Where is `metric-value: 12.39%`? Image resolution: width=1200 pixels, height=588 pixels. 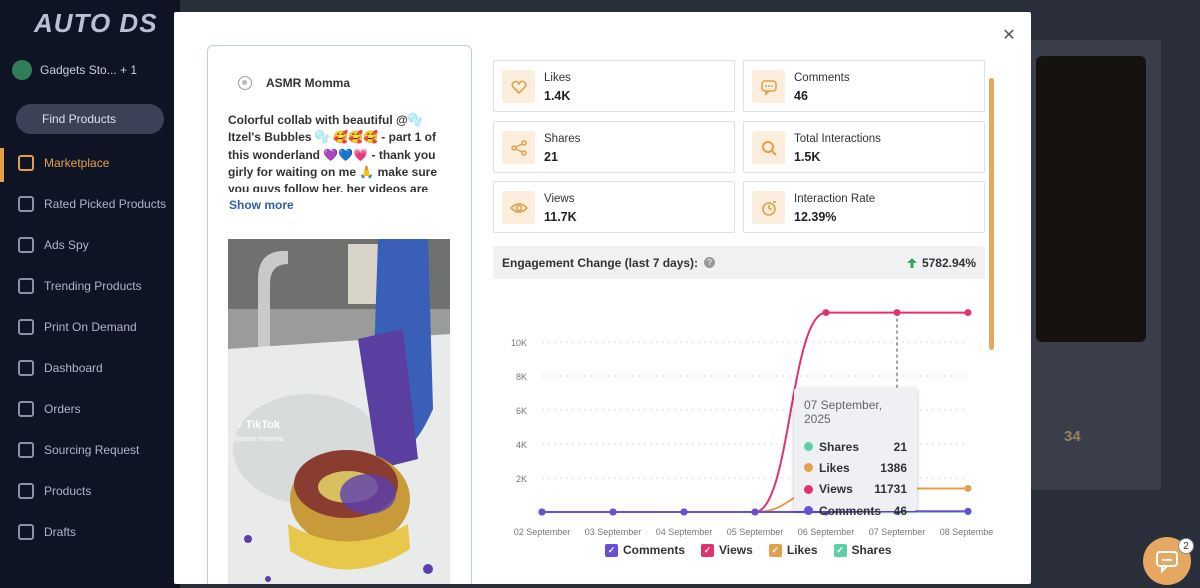
metric-value: 12.39% is located at coordinates (815, 217).